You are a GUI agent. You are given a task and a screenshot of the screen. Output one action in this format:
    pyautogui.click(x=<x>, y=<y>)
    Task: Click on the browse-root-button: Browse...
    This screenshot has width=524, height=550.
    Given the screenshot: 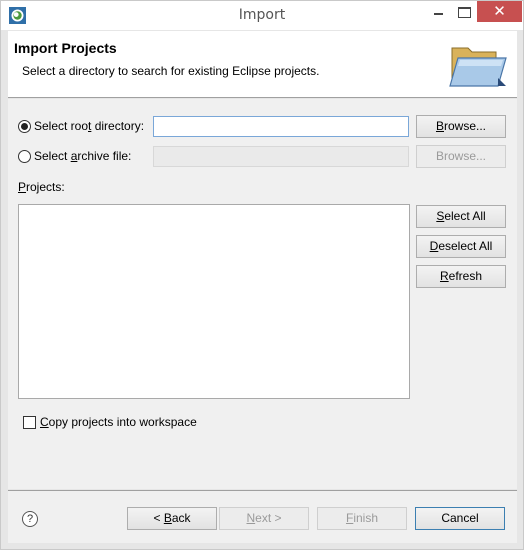 What is the action you would take?
    pyautogui.click(x=461, y=126)
    